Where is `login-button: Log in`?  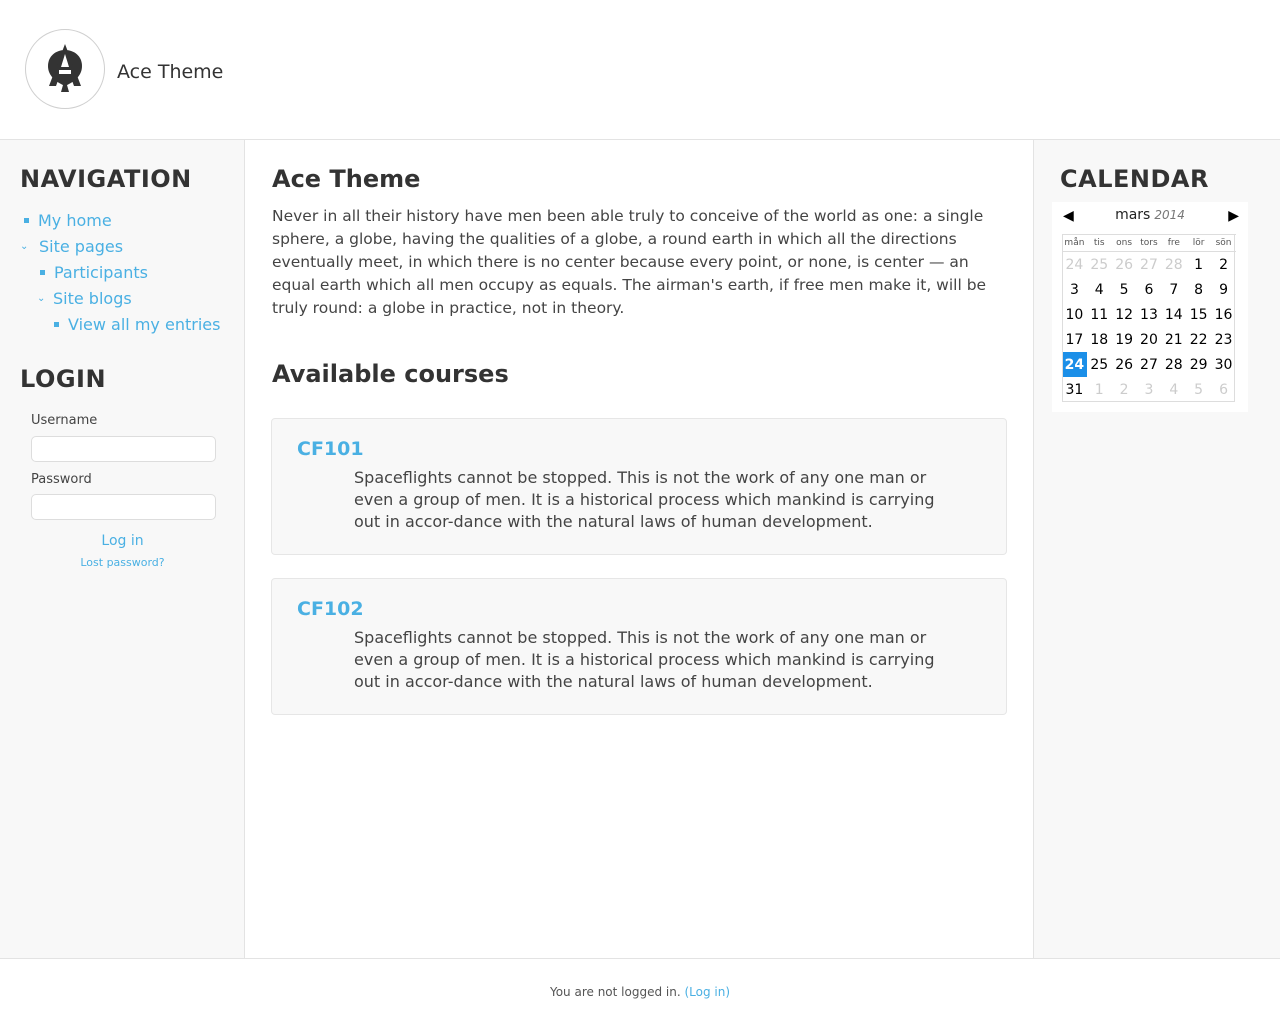 login-button: Log in is located at coordinates (122, 541).